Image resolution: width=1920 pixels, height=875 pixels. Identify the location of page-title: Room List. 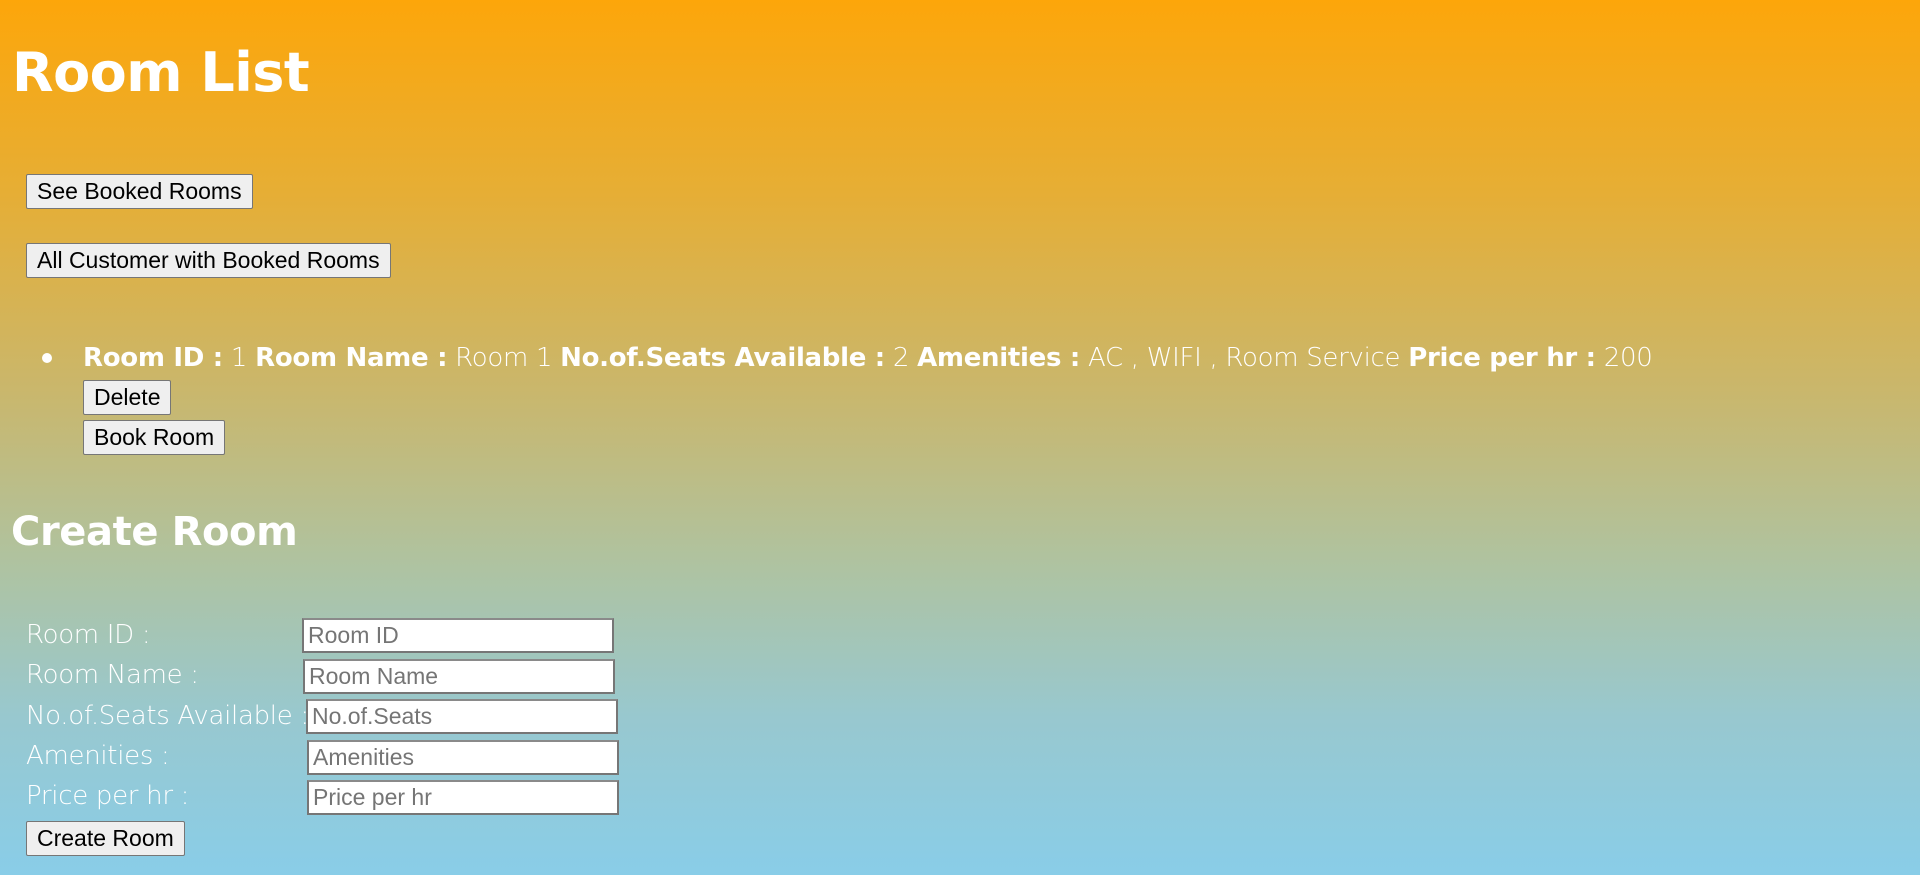
(161, 72).